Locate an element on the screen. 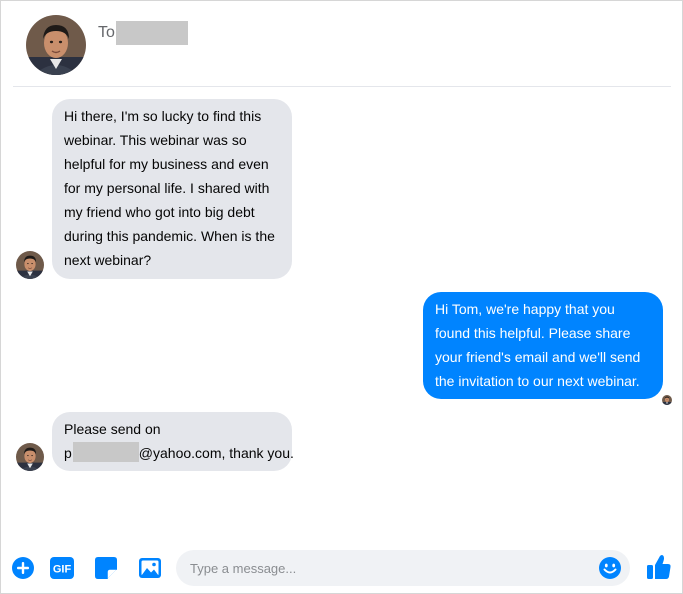 The width and height of the screenshot is (683, 594). message-input-wrapper is located at coordinates (403, 568).